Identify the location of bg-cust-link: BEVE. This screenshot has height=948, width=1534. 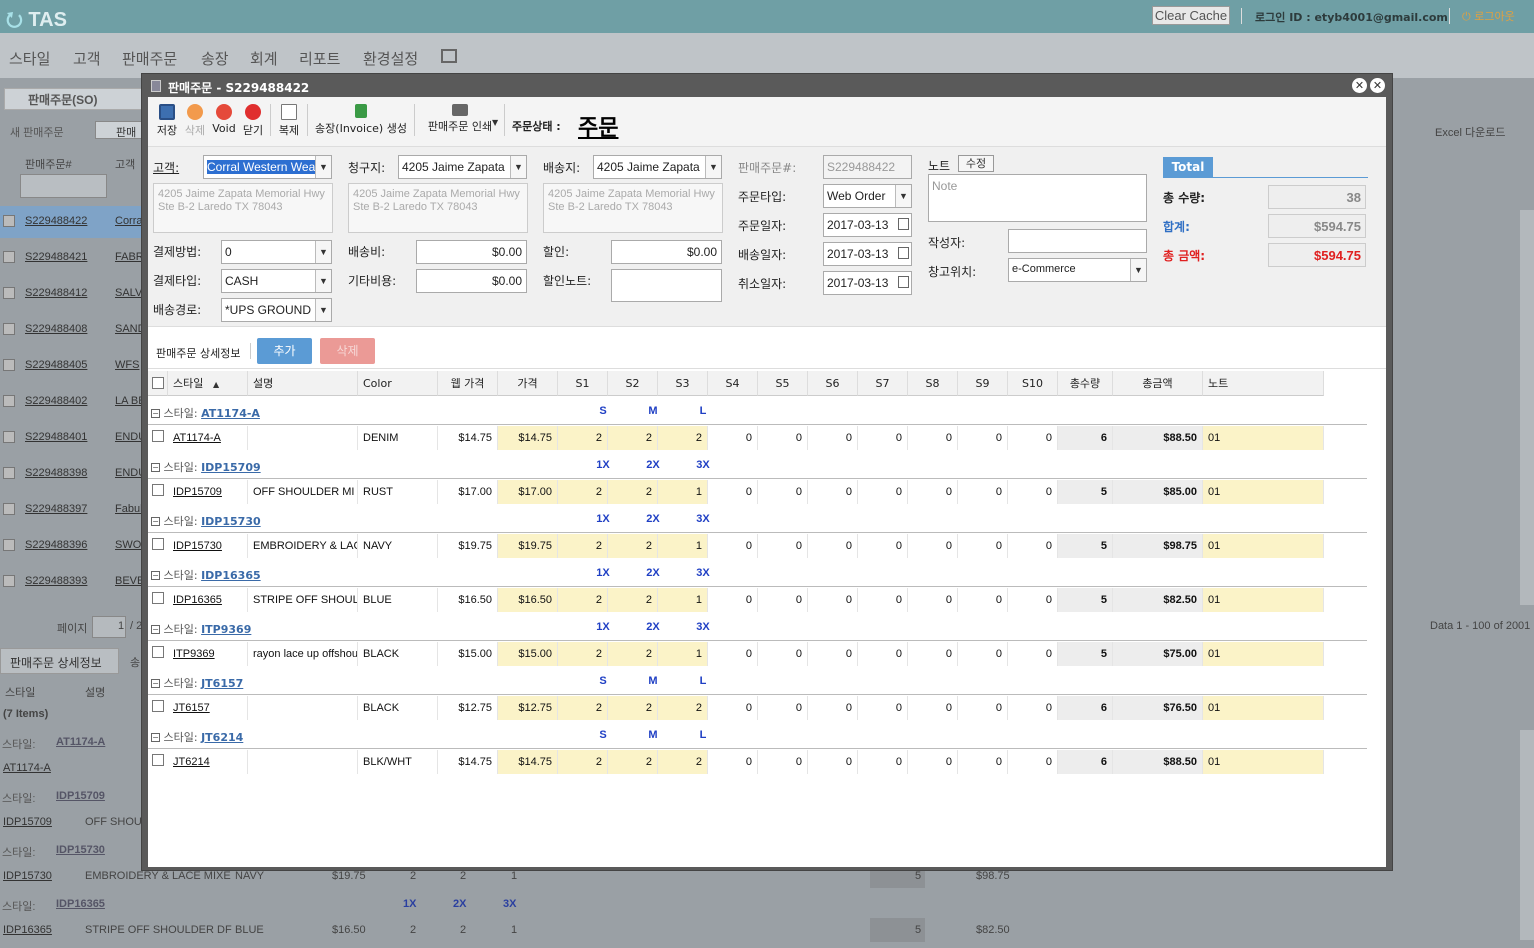
(129, 581).